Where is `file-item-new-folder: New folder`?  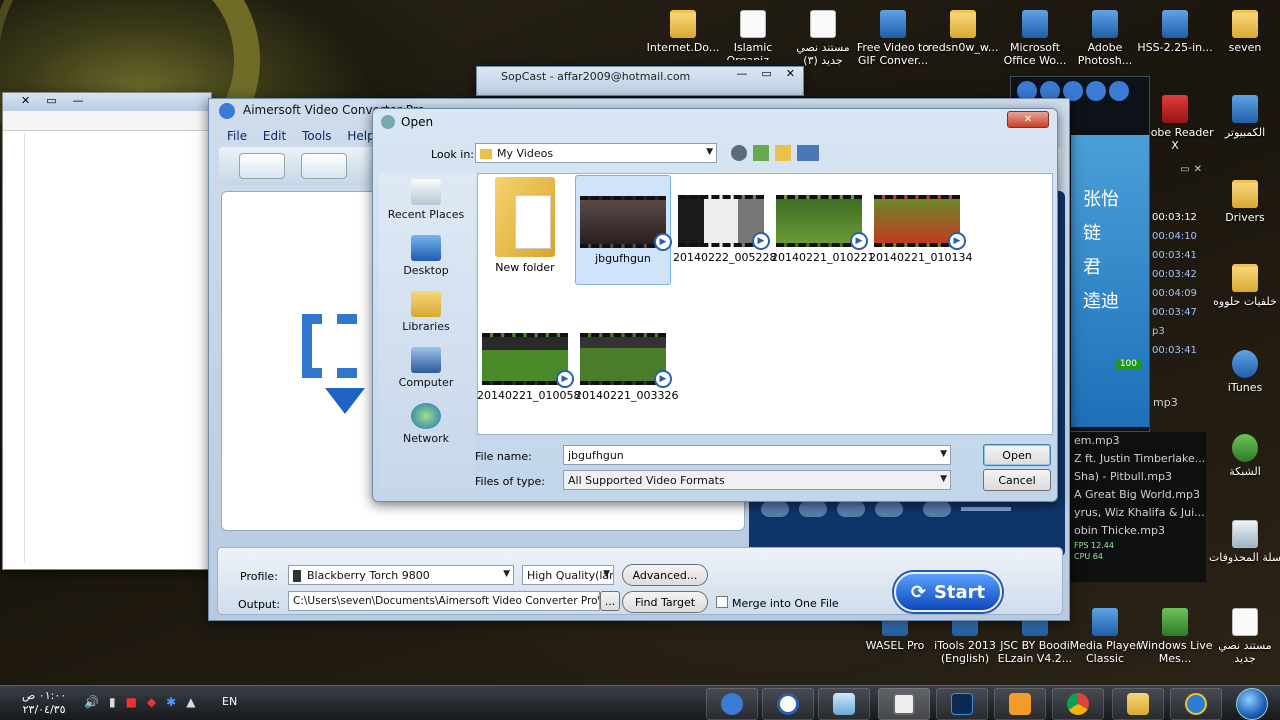 file-item-new-folder: New folder is located at coordinates (525, 231).